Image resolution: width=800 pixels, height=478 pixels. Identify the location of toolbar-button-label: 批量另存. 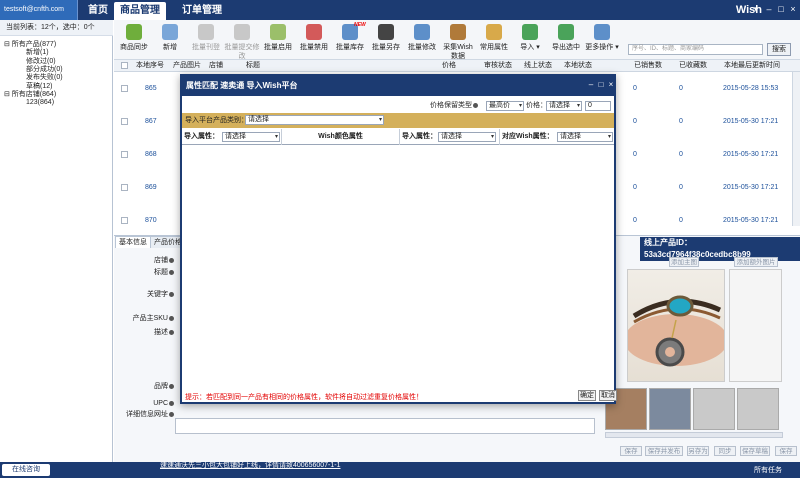
(386, 47).